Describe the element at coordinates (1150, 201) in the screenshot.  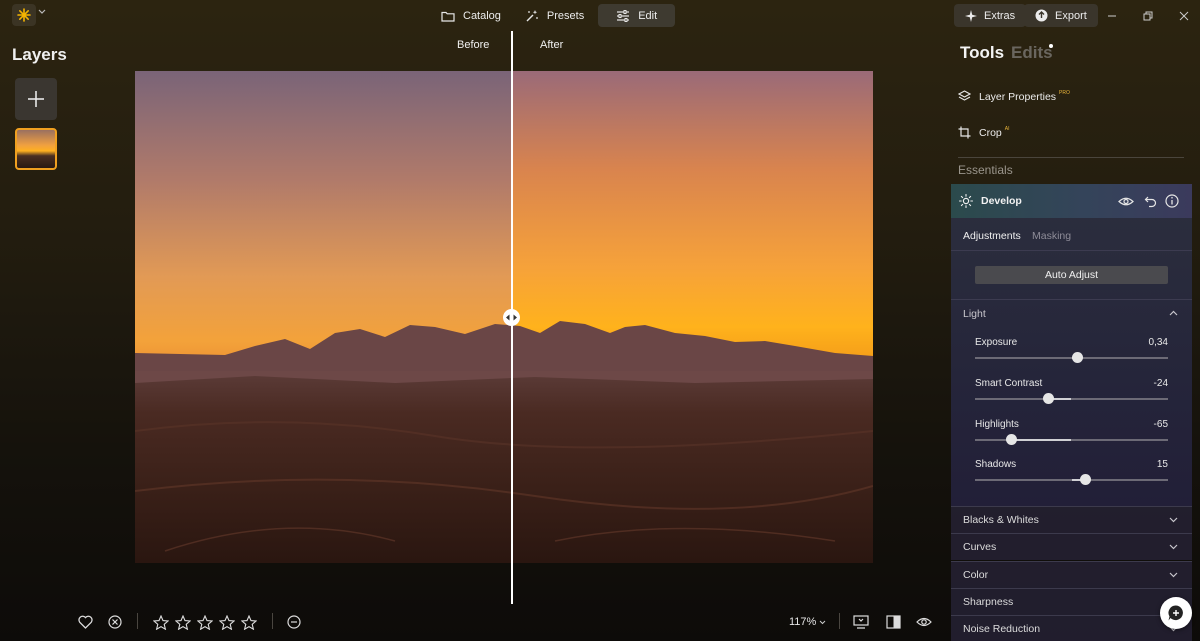
I see `reset-button` at that location.